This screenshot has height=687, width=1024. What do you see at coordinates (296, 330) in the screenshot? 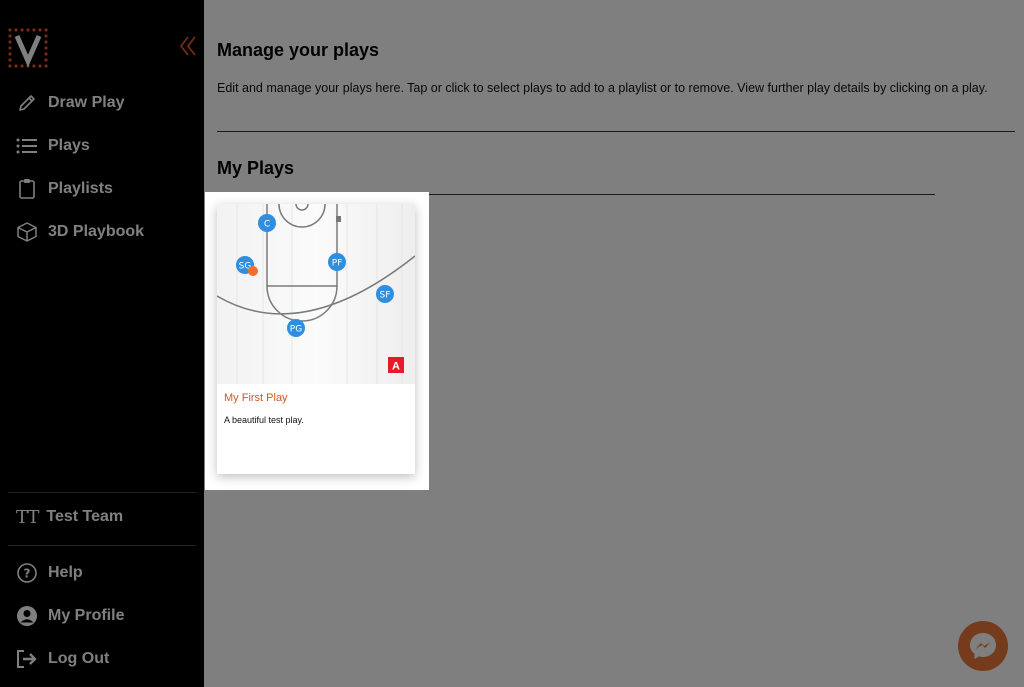
I see `player-pg: PG` at bounding box center [296, 330].